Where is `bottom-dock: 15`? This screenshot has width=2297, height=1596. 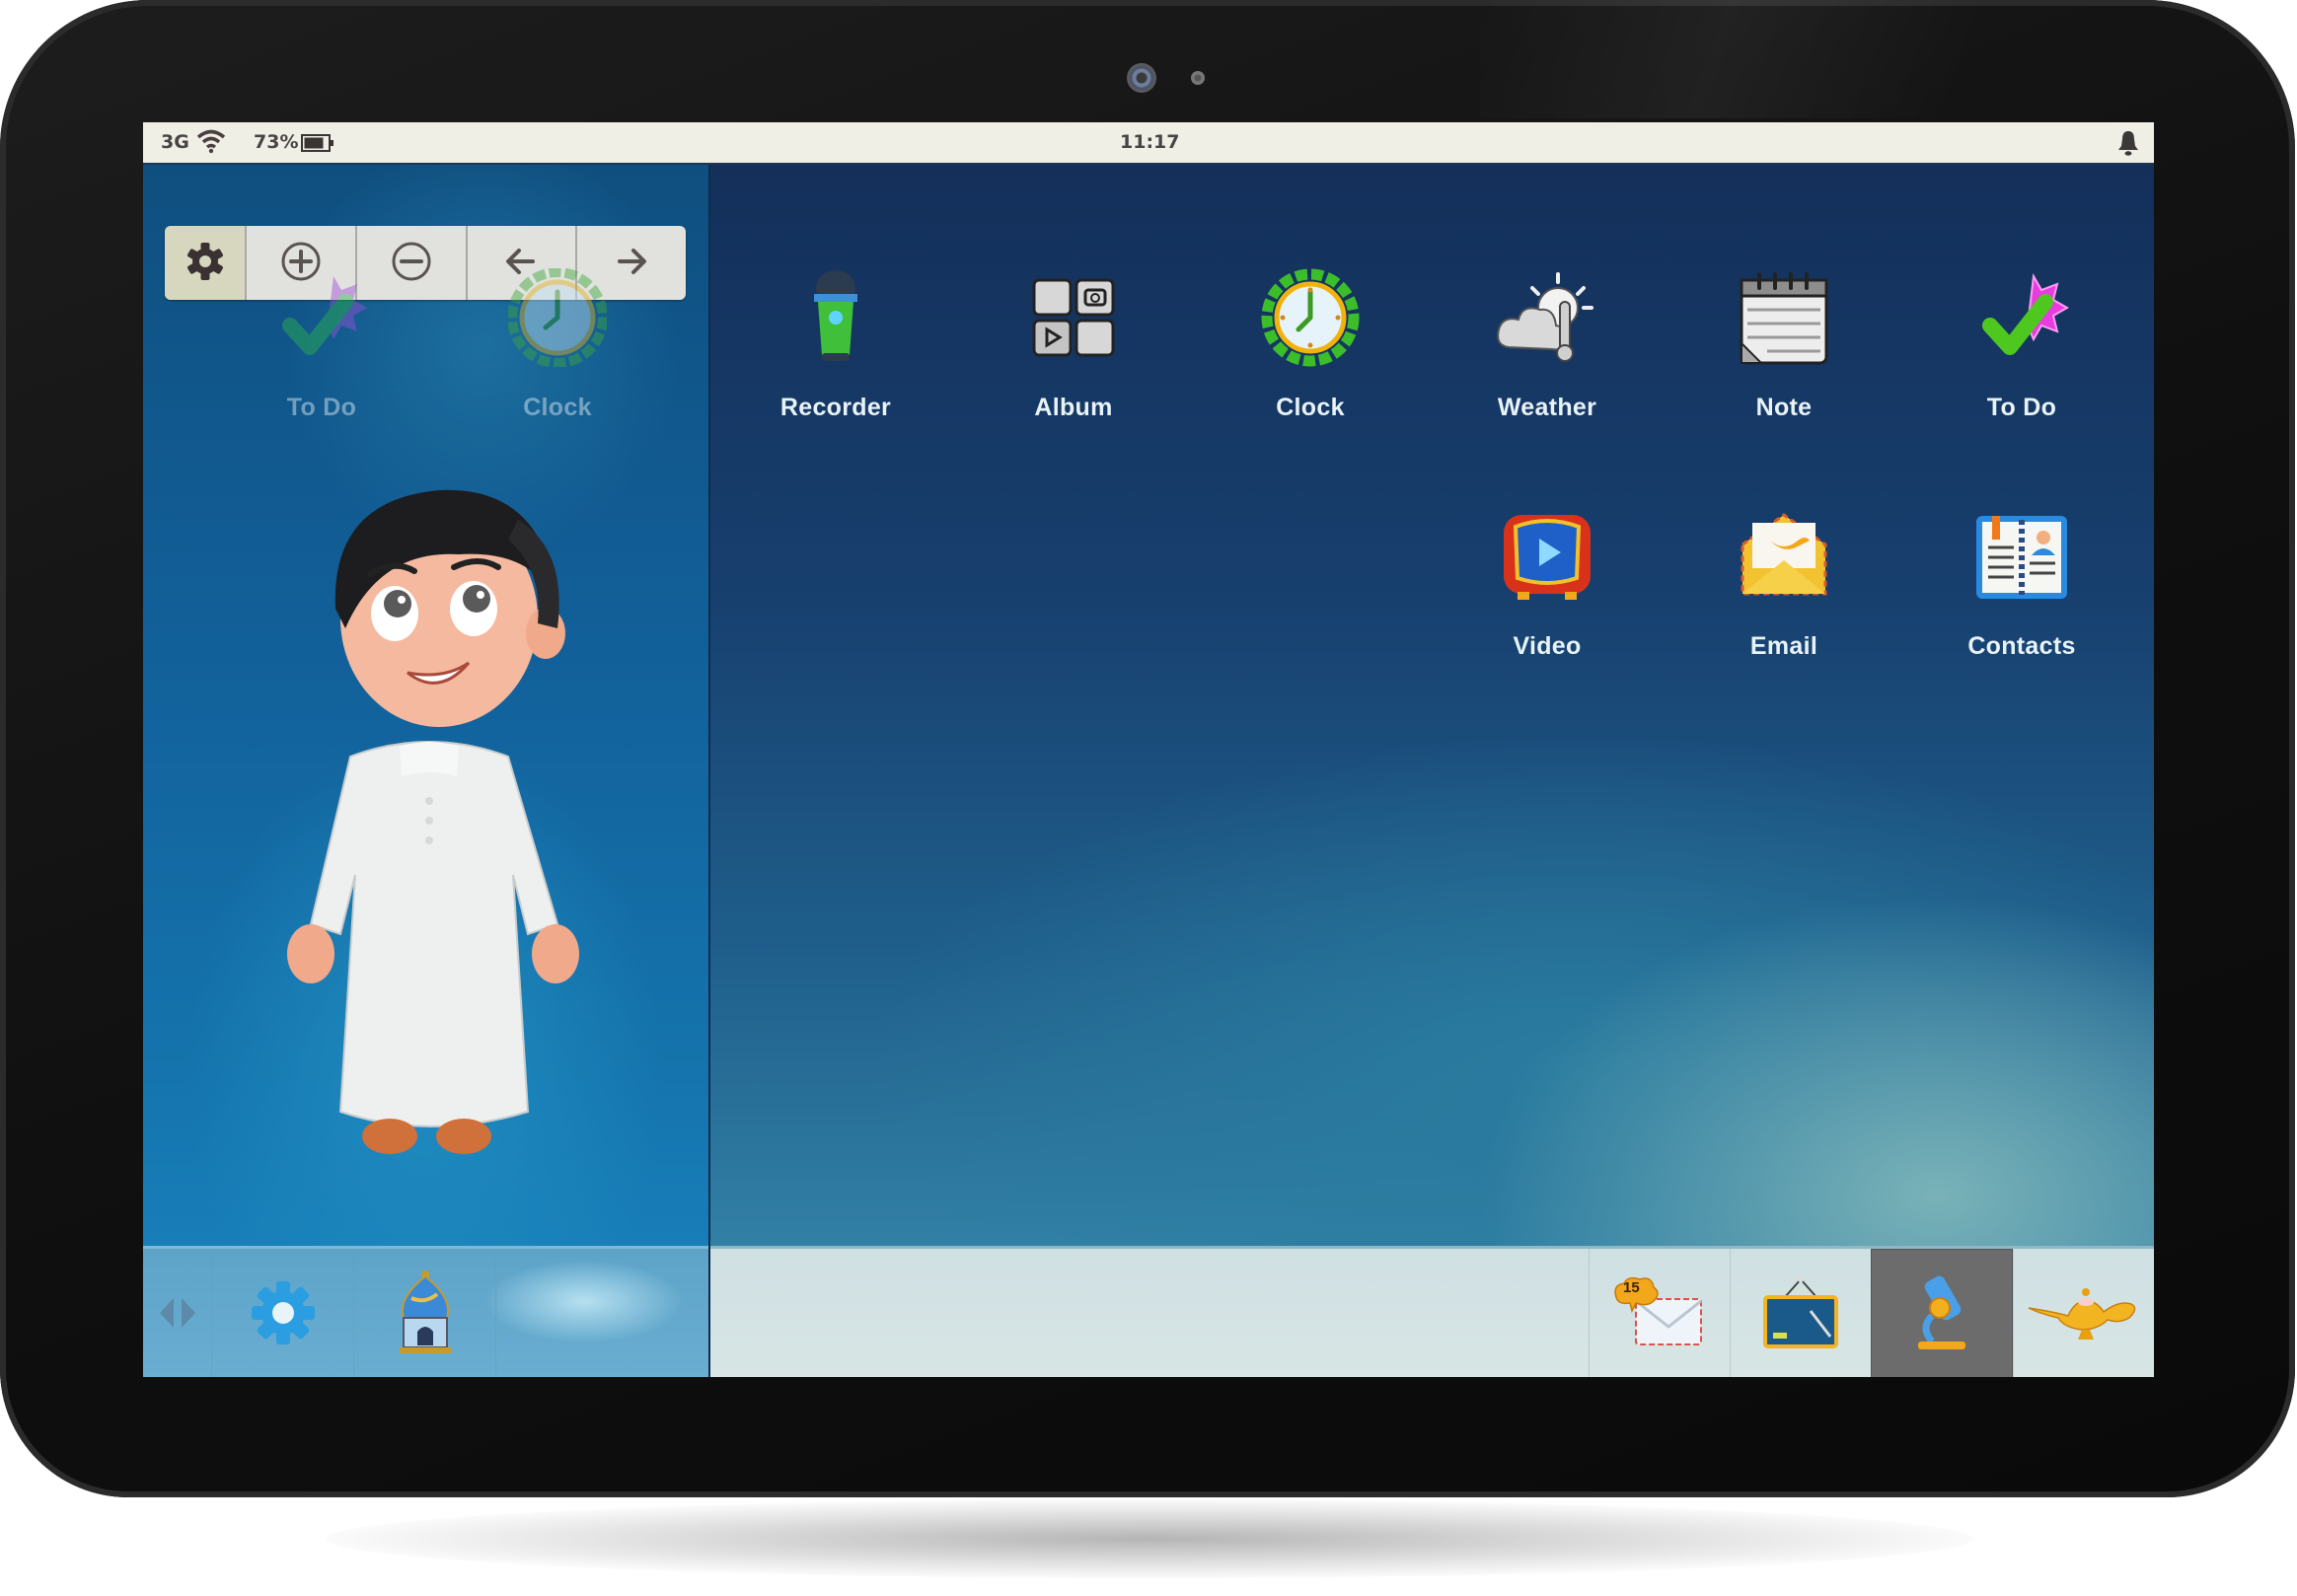 bottom-dock: 15 is located at coordinates (1432, 1311).